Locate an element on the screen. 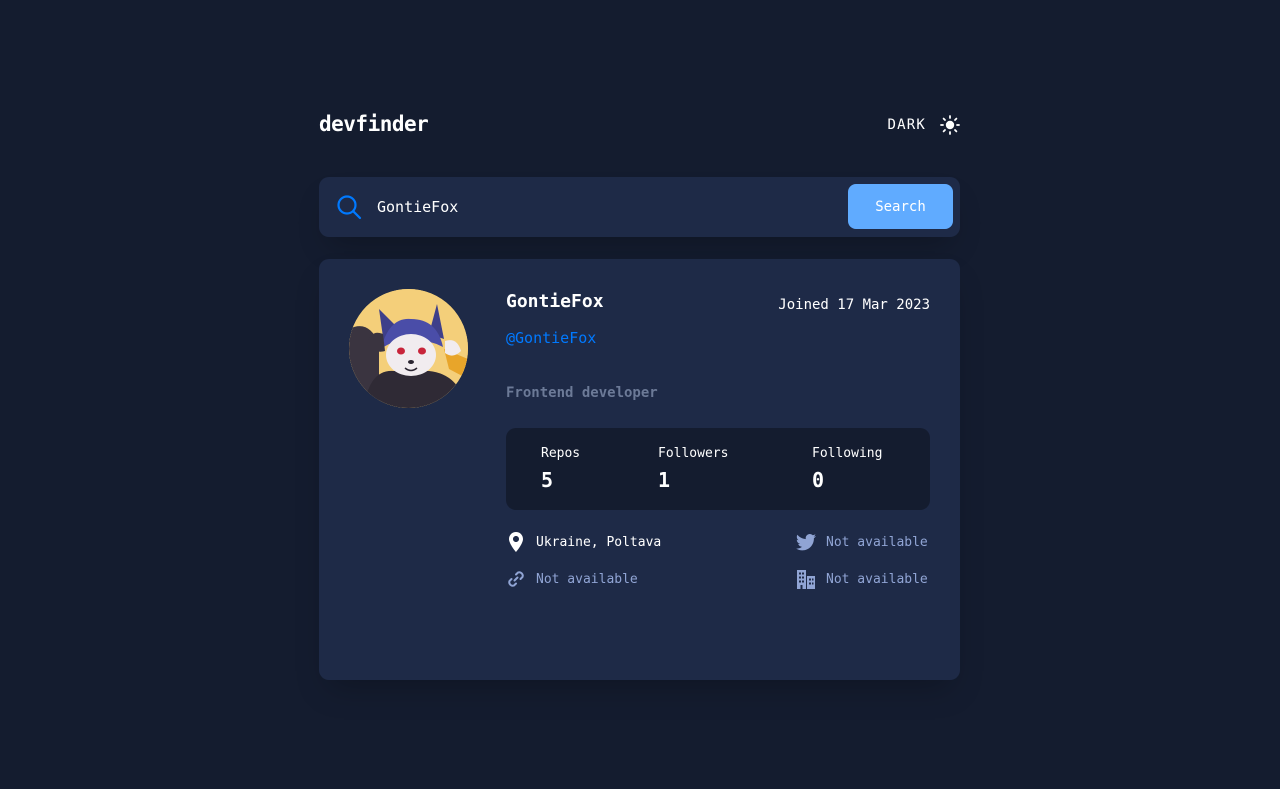 This screenshot has width=1280, height=789. stat-followers: Followers 1 is located at coordinates (693, 468).